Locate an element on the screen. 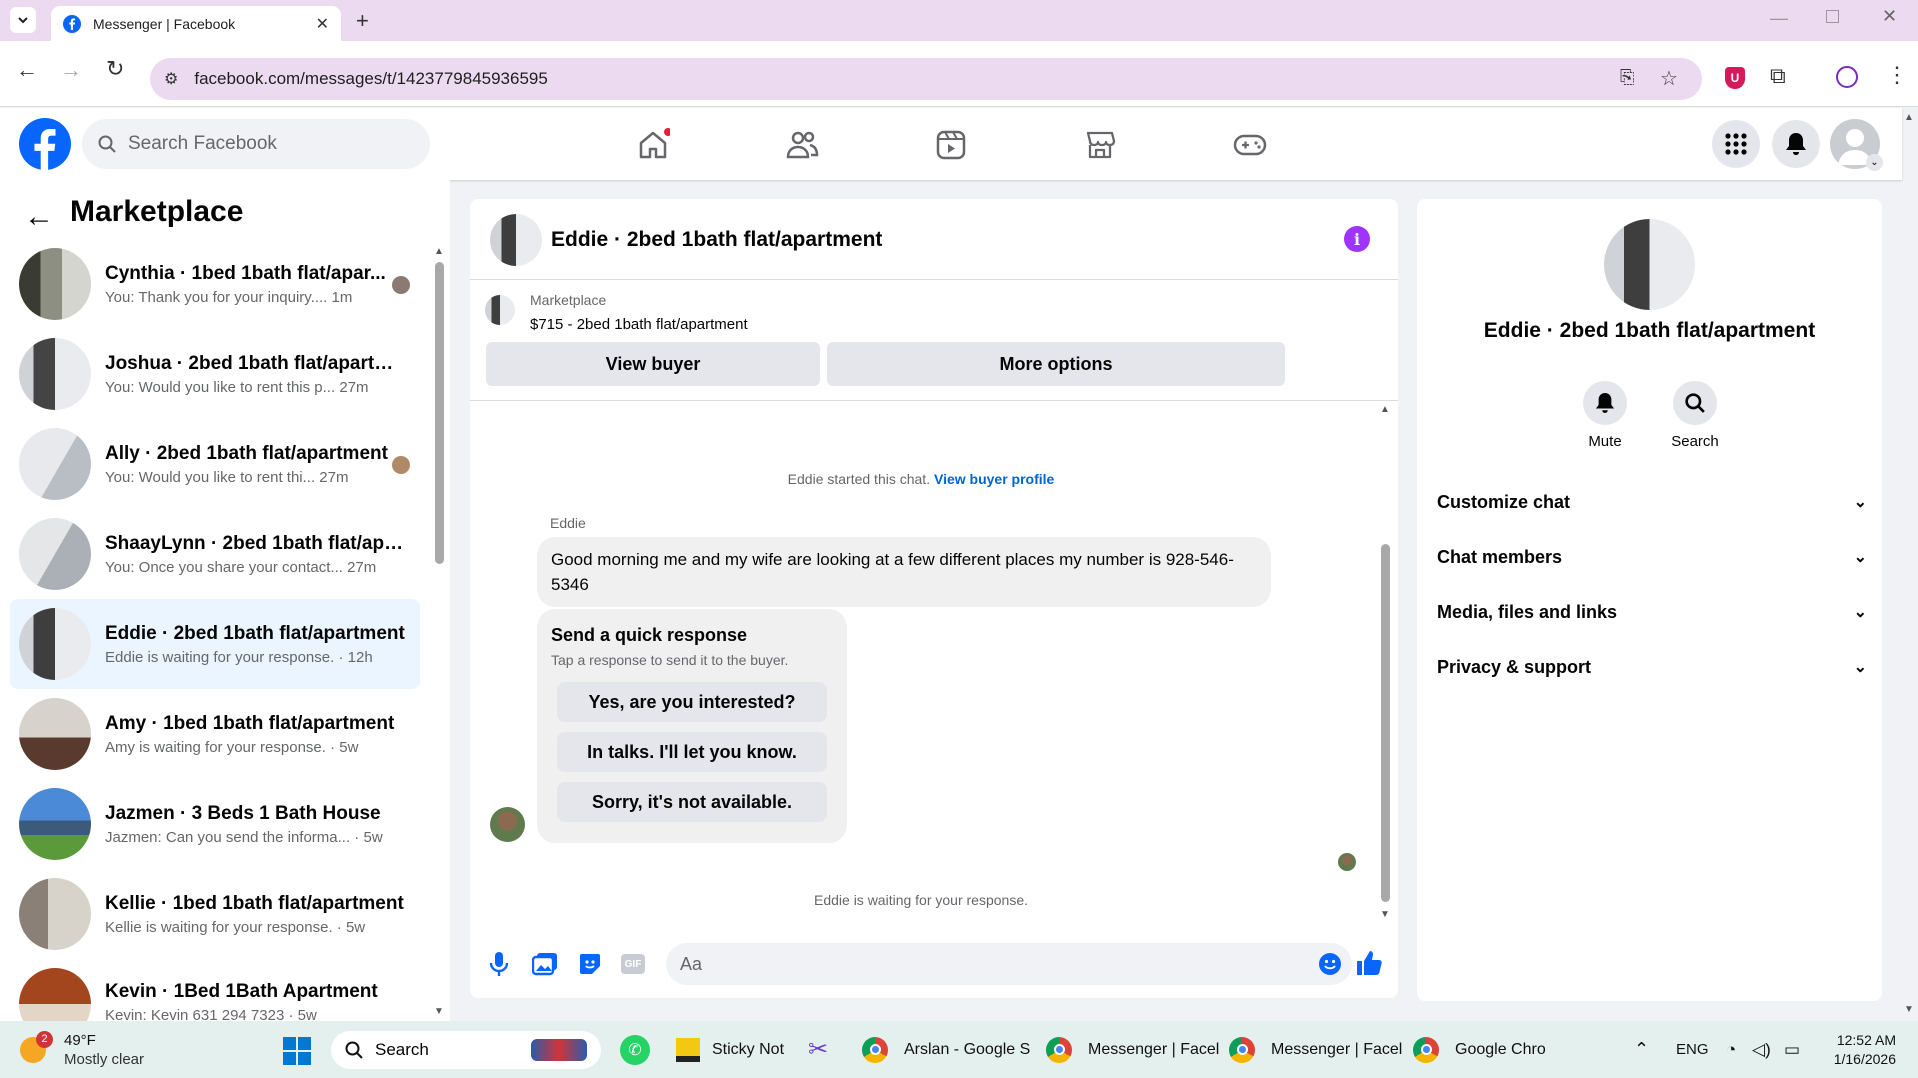 This screenshot has height=1078, width=1918. windows-start-icon is located at coordinates (297, 1051).